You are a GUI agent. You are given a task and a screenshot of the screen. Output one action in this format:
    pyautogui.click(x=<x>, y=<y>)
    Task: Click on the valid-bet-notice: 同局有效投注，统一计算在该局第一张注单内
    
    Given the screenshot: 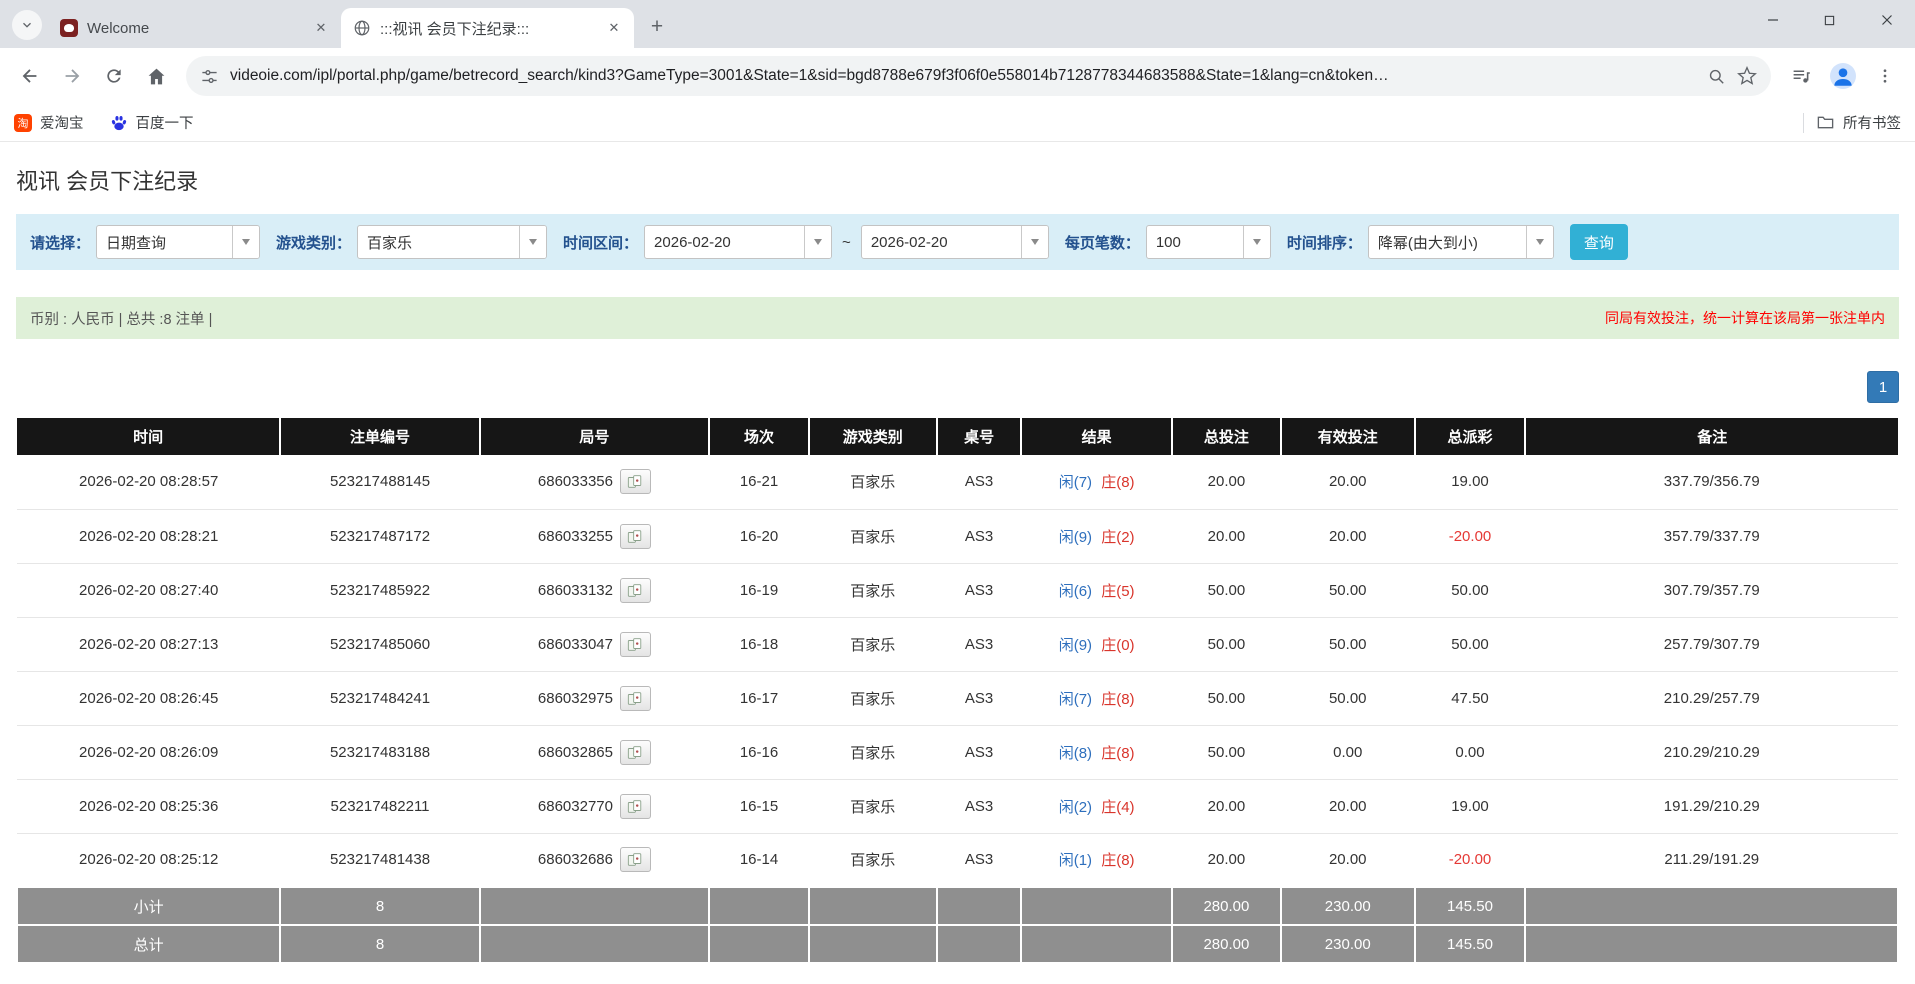 What is the action you would take?
    pyautogui.click(x=1745, y=318)
    